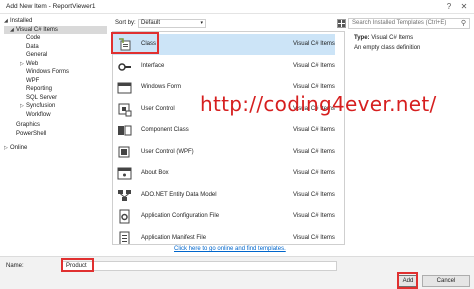 The height and width of the screenshot is (289, 474). I want to click on name-input: Product, so click(199, 266).